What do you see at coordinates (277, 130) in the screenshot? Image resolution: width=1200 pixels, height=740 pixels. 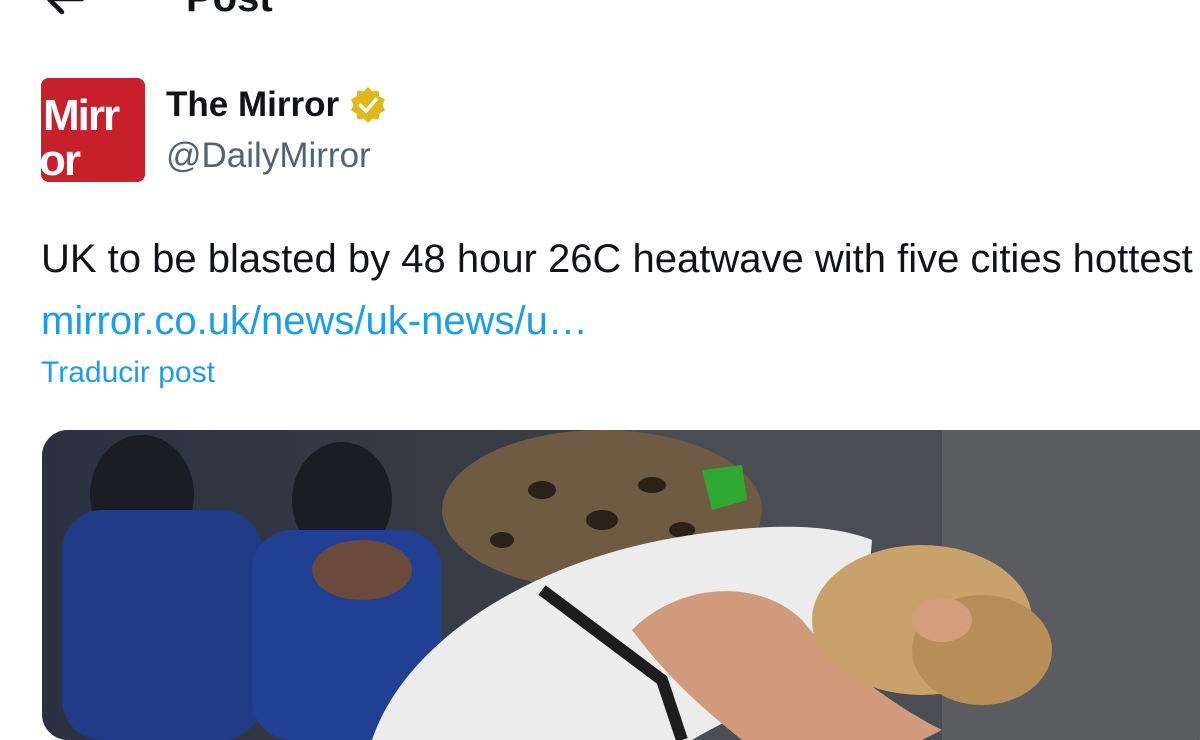 I see `author-info: The Mirror @DailyMirror` at bounding box center [277, 130].